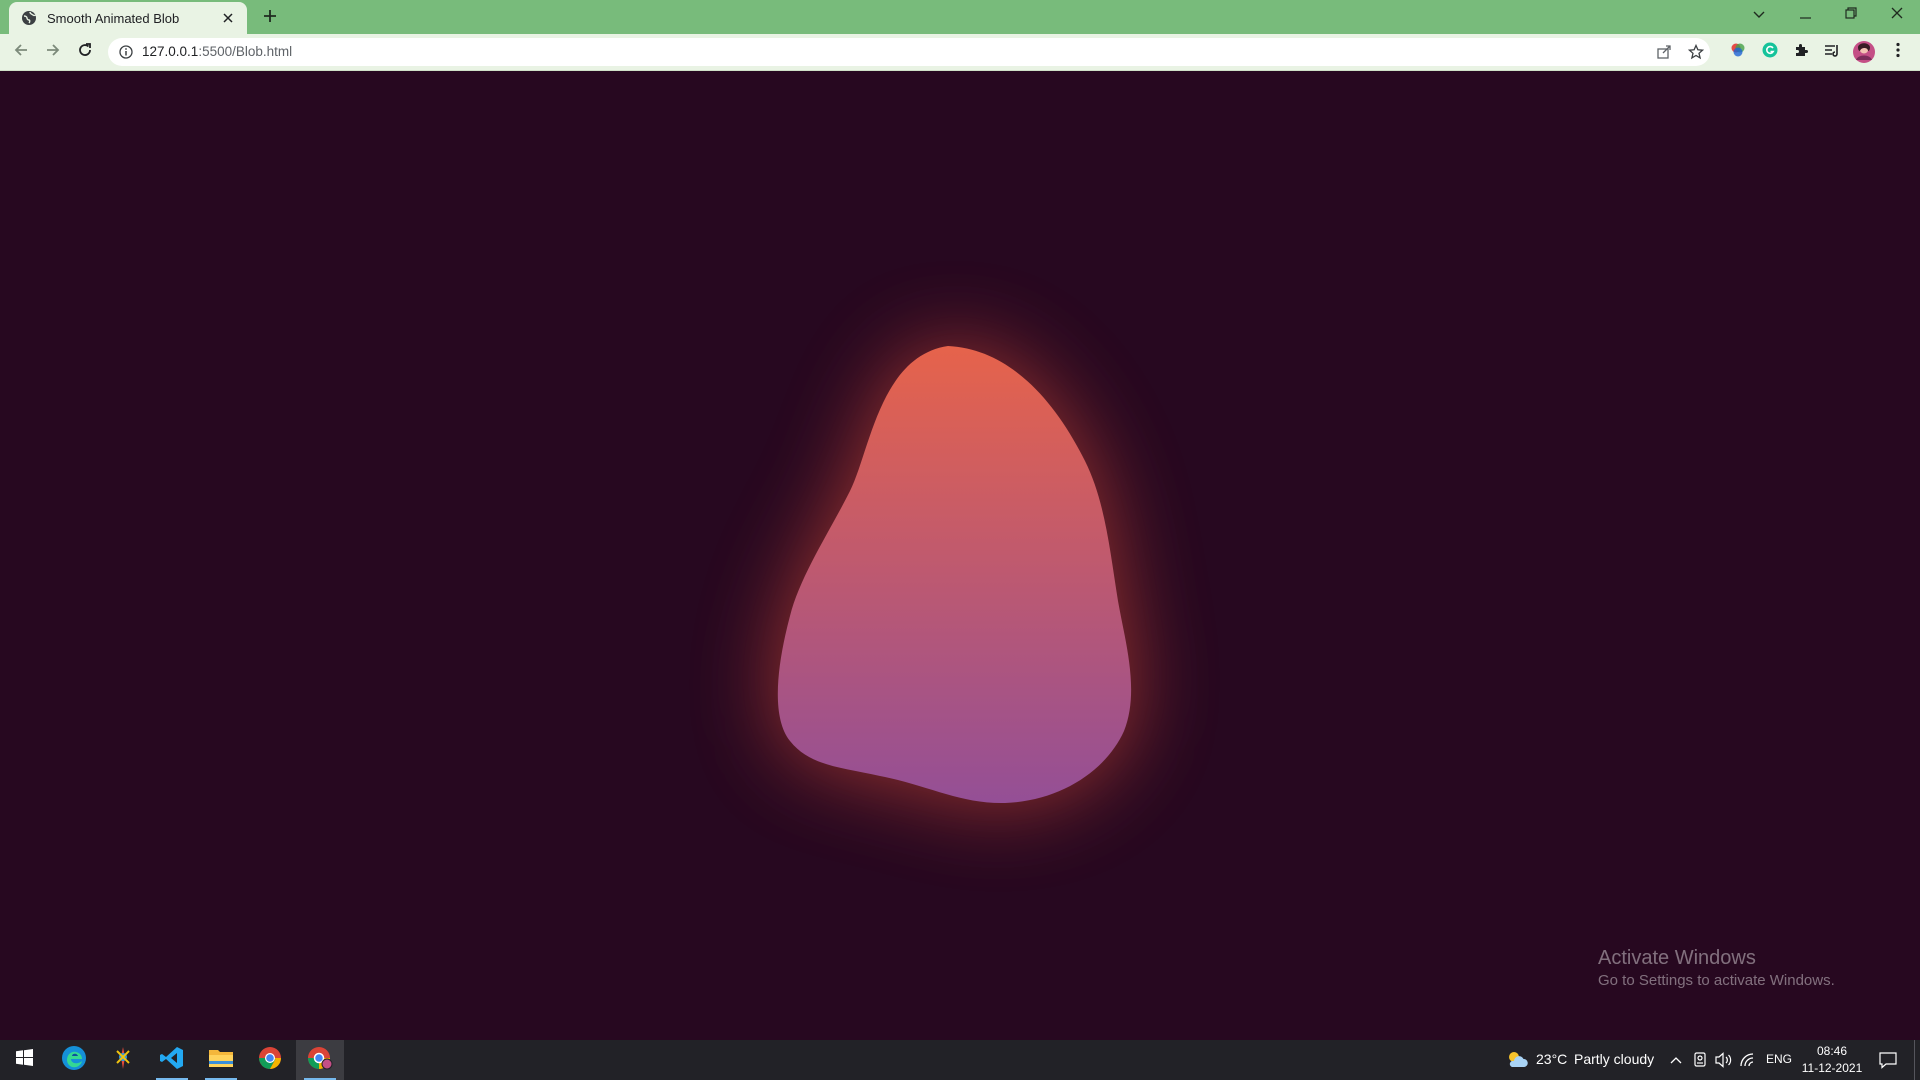 The image size is (1920, 1080). I want to click on tab-search-button, so click(1759, 15).